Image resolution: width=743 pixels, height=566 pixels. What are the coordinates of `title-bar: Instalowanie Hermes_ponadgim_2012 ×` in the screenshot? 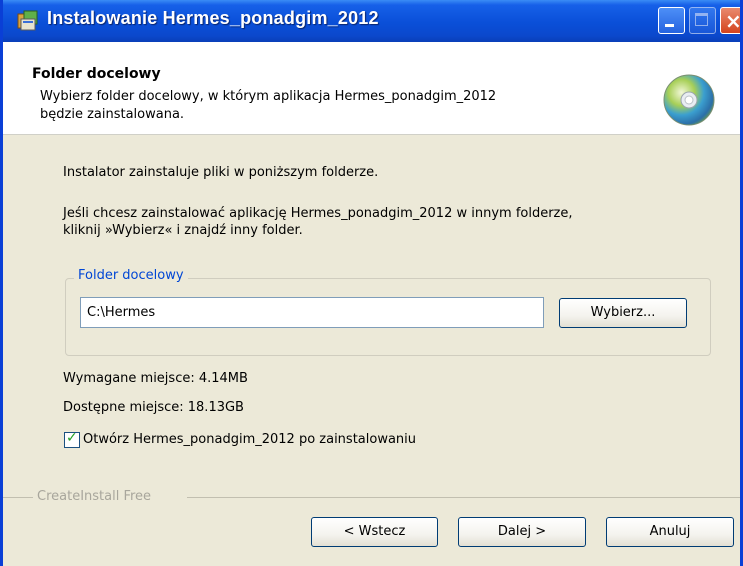 It's located at (371, 21).